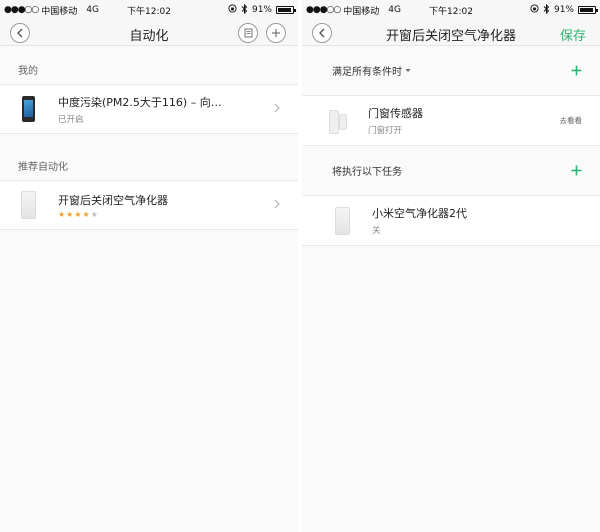 The height and width of the screenshot is (532, 600). I want to click on conditions-header: 满足所有条件时, so click(451, 71).